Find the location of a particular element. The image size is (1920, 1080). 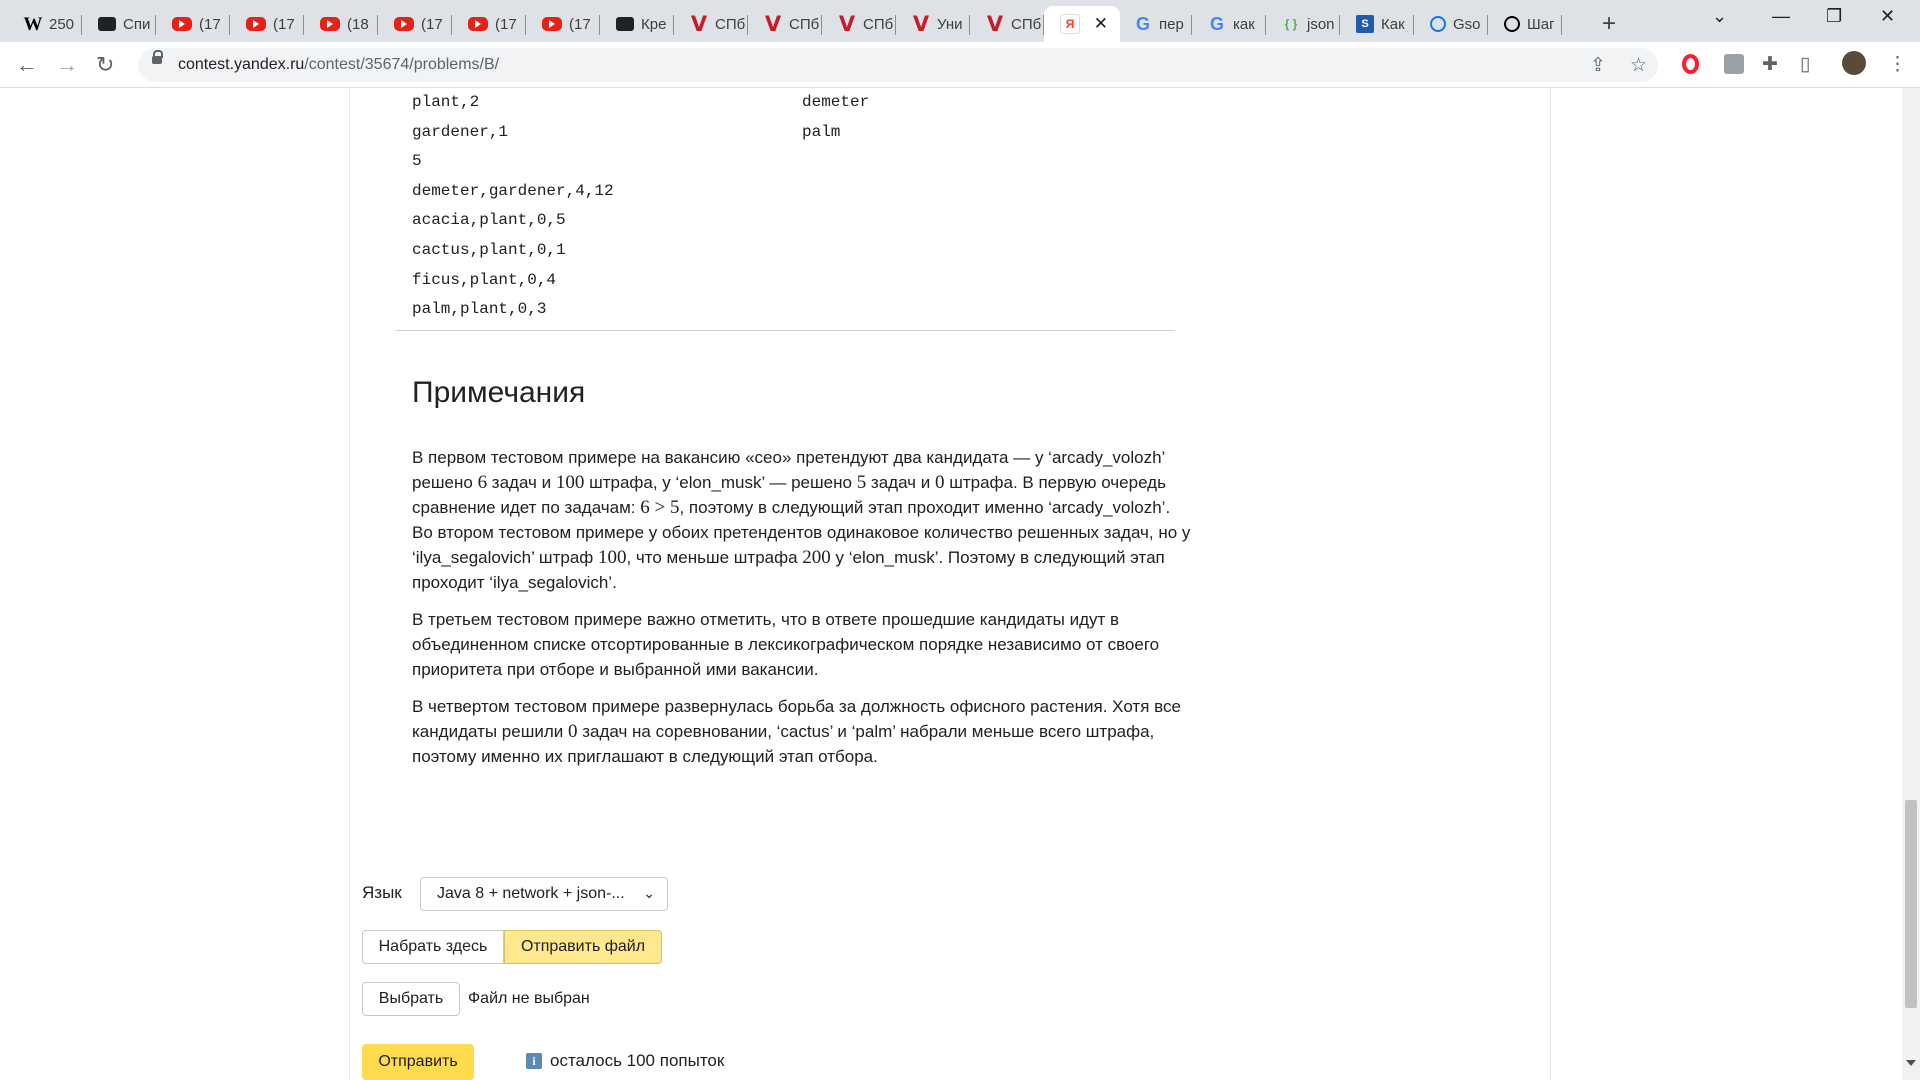

browser-tab: W 250 is located at coordinates (45, 24).